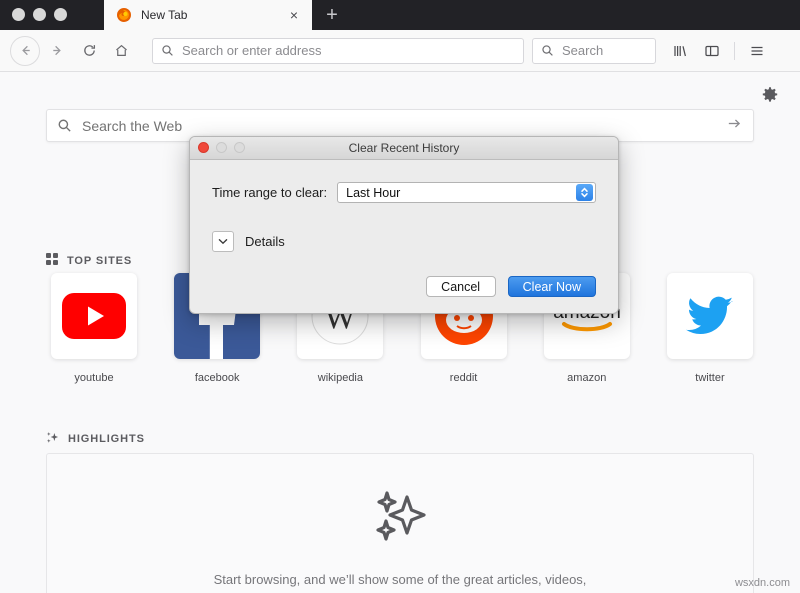 This screenshot has height=593, width=800. Describe the element at coordinates (734, 50) in the screenshot. I see `toolbar-divider` at that location.